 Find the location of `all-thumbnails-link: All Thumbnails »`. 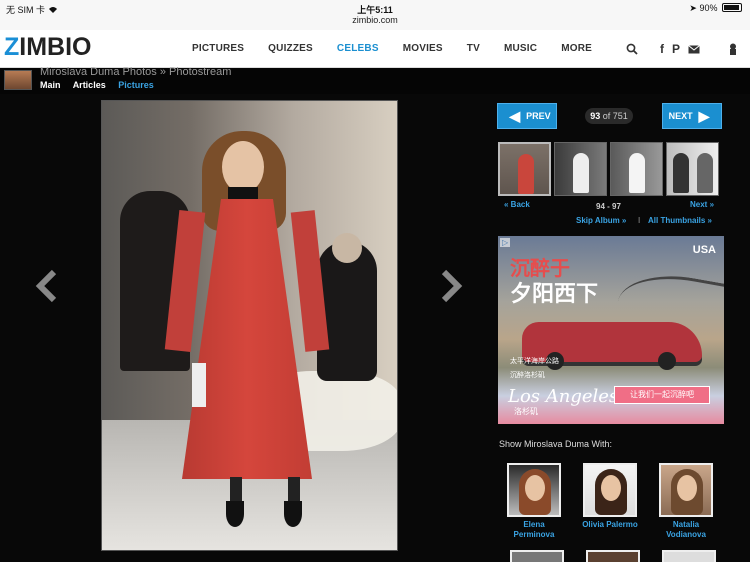

all-thumbnails-link: All Thumbnails » is located at coordinates (680, 220).